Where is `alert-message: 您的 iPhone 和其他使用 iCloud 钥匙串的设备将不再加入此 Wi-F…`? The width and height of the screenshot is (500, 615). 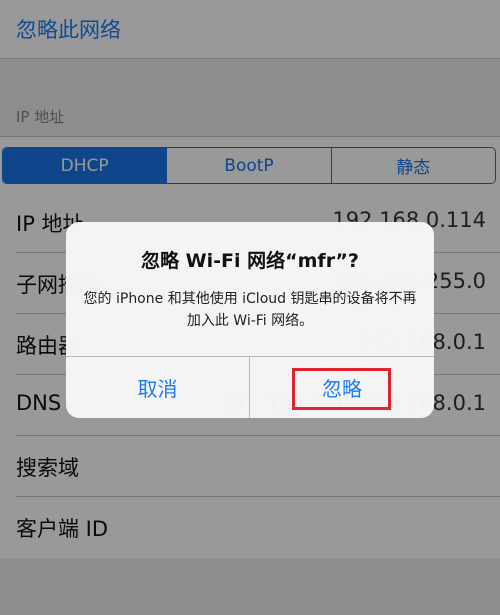
alert-message: 您的 iPhone 和其他使用 iCloud 钥匙串的设备将不再加入此 Wi-F… is located at coordinates (250, 310).